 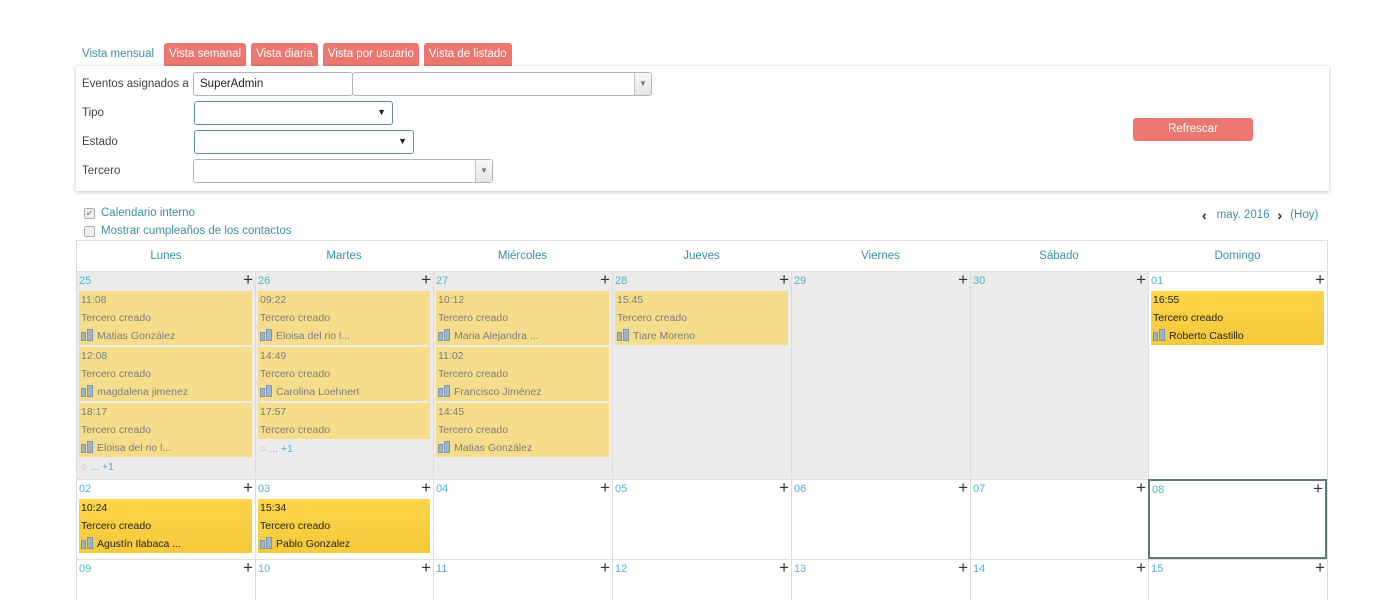 What do you see at coordinates (85, 281) in the screenshot?
I see `day-number: 25` at bounding box center [85, 281].